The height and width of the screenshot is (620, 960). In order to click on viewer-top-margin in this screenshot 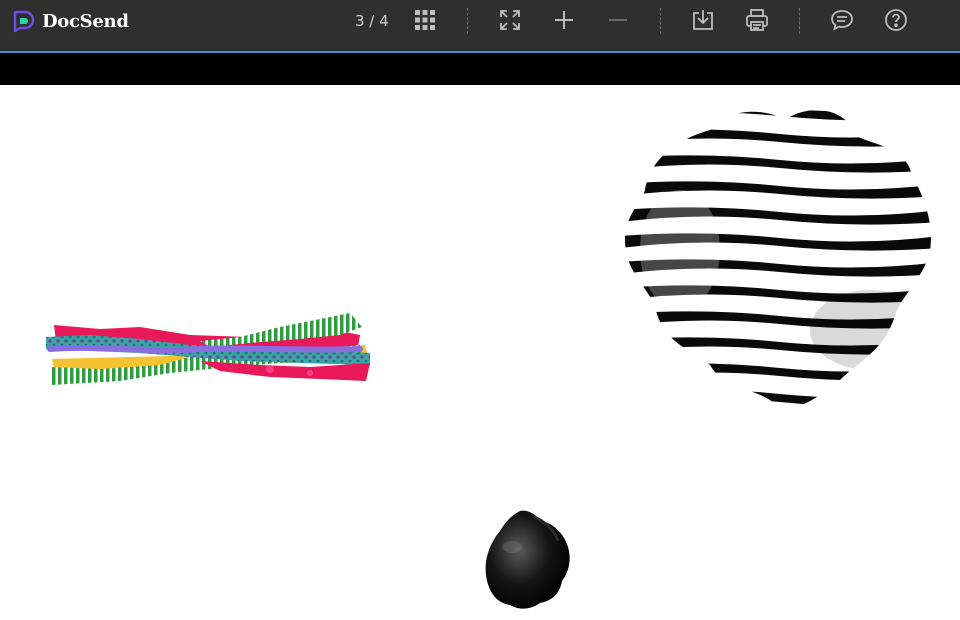, I will do `click(480, 69)`.